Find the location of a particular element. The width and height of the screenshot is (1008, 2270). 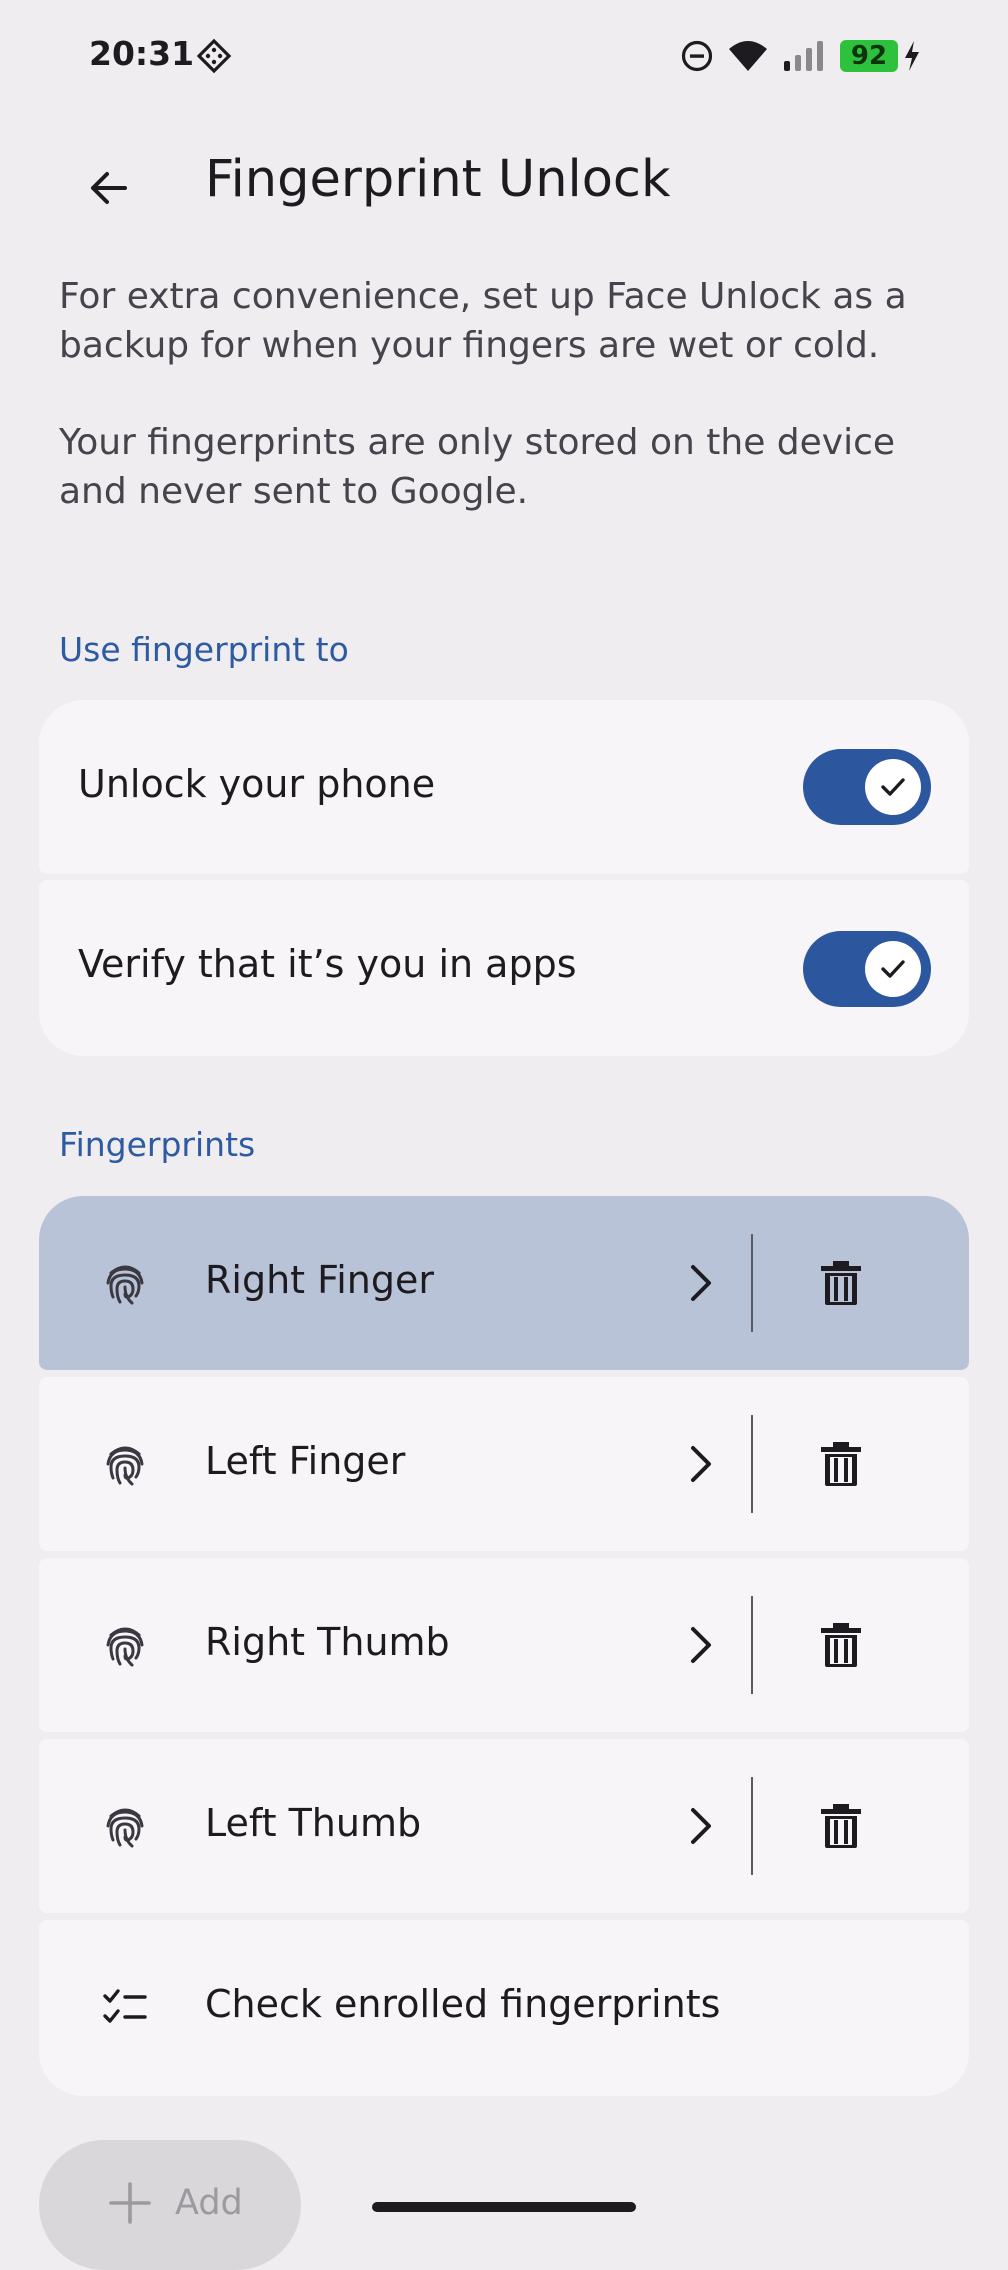

wifi-icon is located at coordinates (748, 56).